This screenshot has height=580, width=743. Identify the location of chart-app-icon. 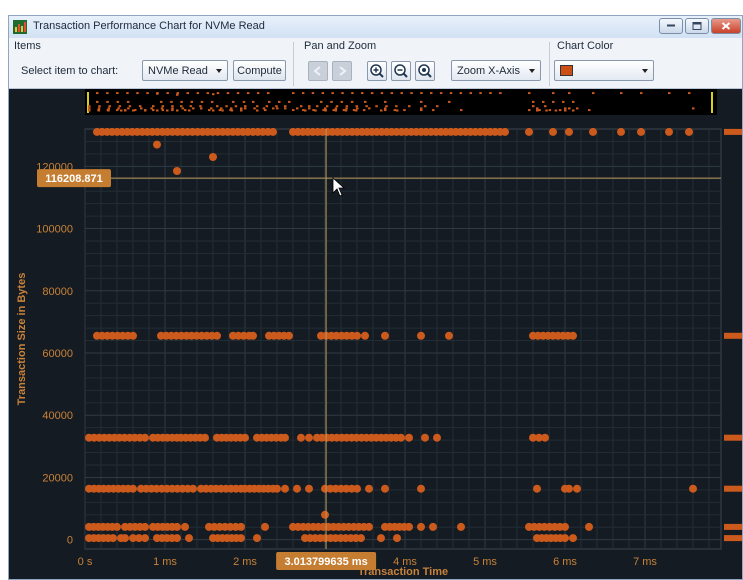
(20, 27).